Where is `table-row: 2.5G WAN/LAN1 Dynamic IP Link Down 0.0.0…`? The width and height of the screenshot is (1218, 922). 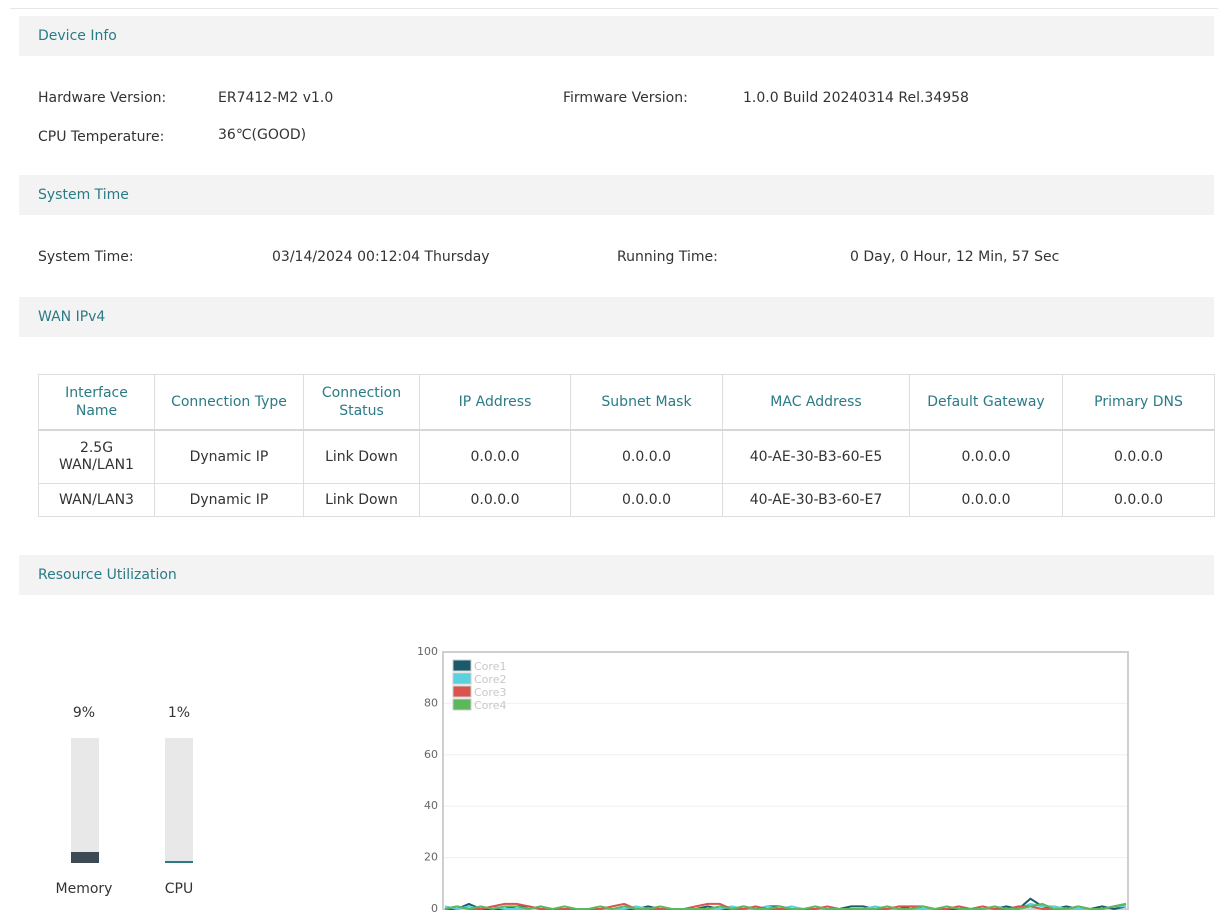 table-row: 2.5G WAN/LAN1 Dynamic IP Link Down 0.0.0… is located at coordinates (626, 456).